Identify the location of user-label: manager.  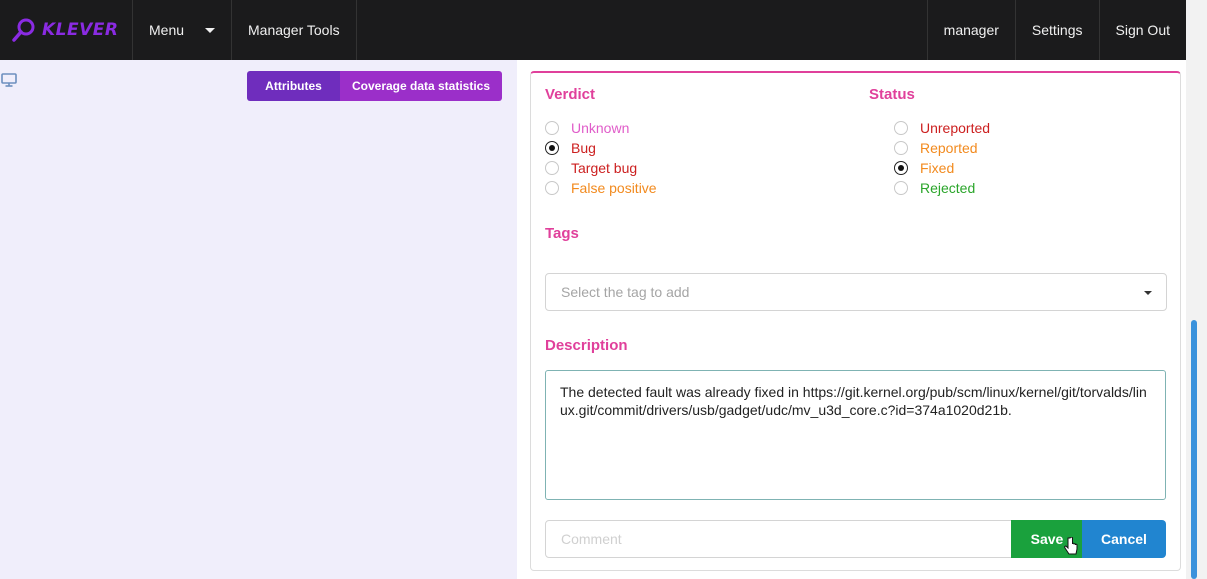
(971, 30).